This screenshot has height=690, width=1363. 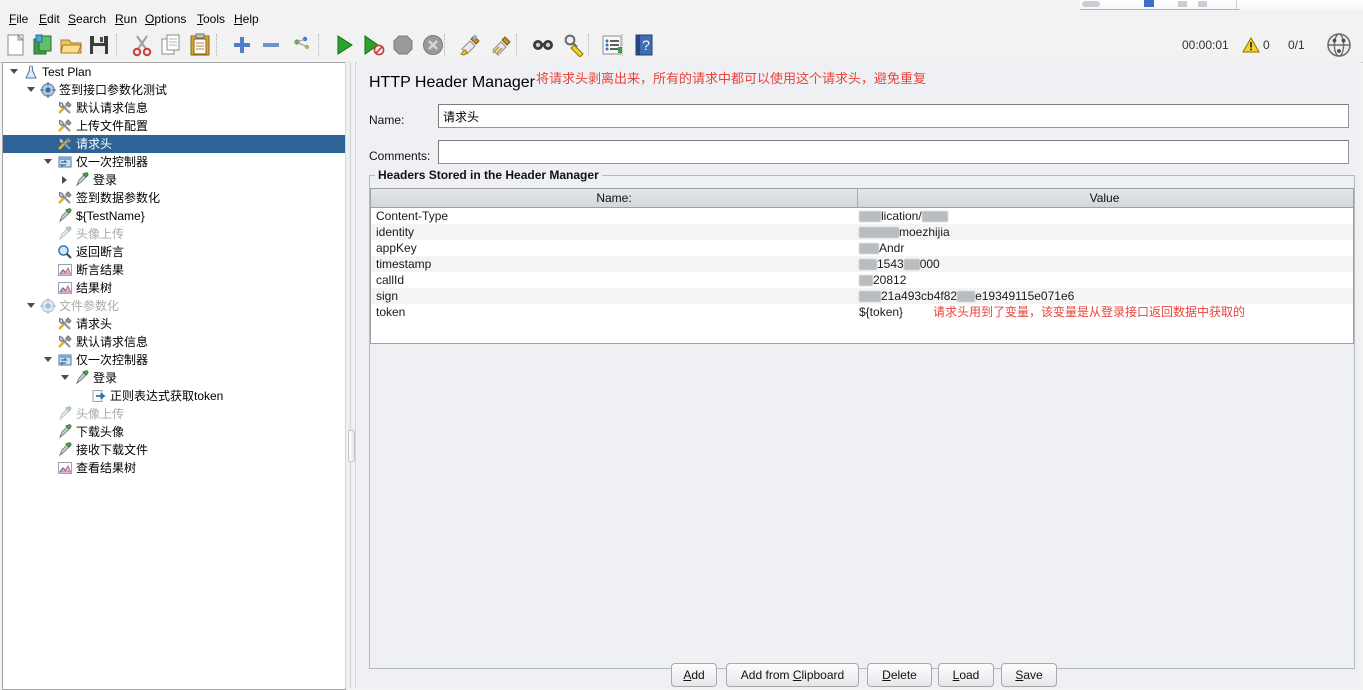 I want to click on header-name-cell: identity, so click(x=395, y=232).